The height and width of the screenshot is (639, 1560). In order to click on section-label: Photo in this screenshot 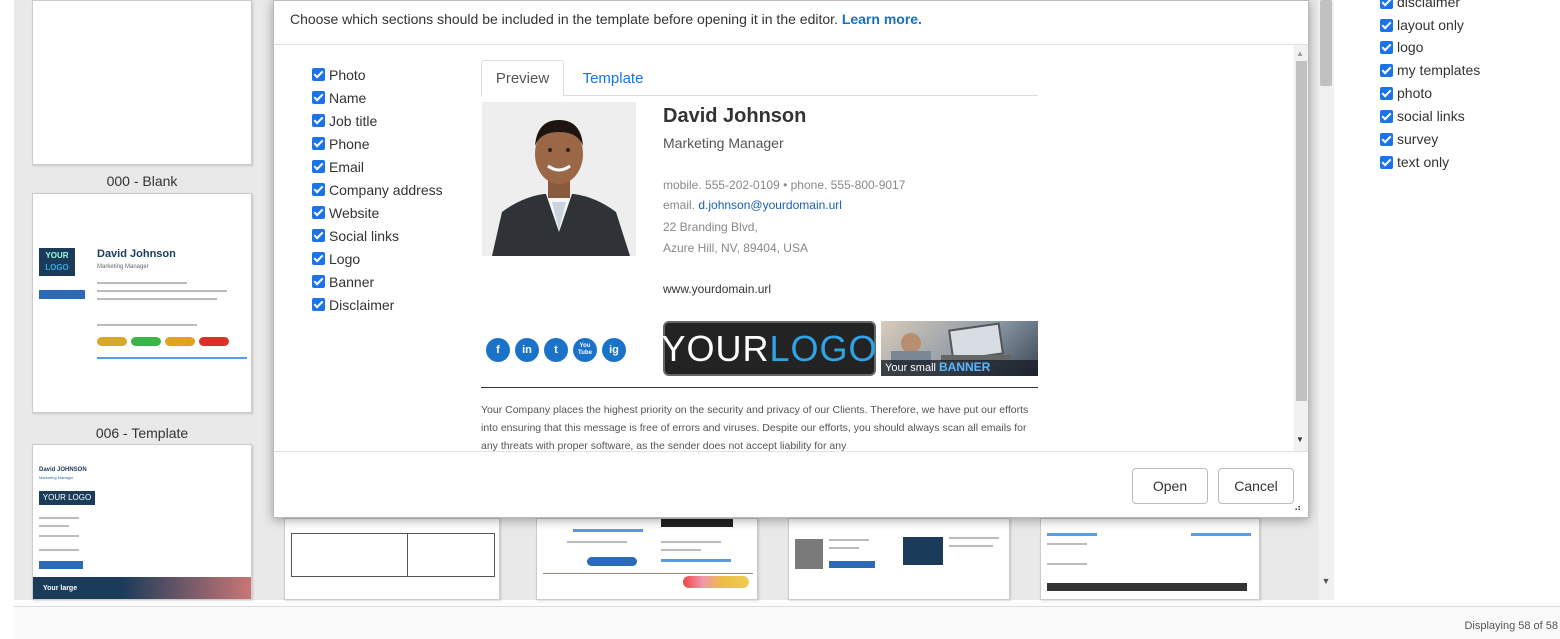, I will do `click(347, 74)`.